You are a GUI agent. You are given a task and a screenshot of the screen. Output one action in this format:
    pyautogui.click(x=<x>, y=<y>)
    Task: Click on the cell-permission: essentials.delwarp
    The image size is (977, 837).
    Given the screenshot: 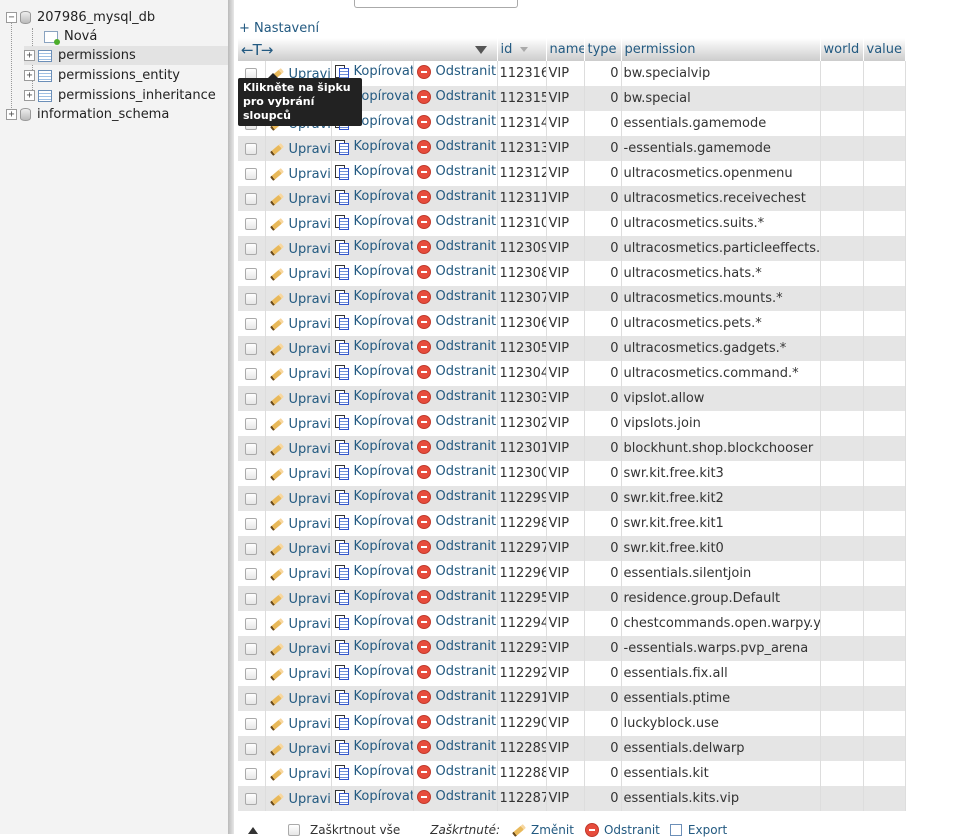 What is the action you would take?
    pyautogui.click(x=721, y=748)
    